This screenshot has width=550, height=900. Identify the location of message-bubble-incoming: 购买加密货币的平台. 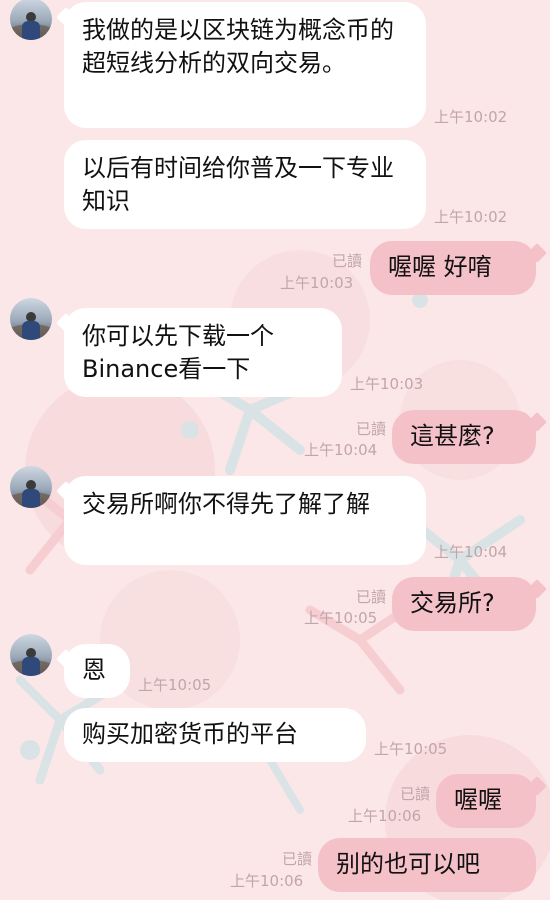
(215, 735).